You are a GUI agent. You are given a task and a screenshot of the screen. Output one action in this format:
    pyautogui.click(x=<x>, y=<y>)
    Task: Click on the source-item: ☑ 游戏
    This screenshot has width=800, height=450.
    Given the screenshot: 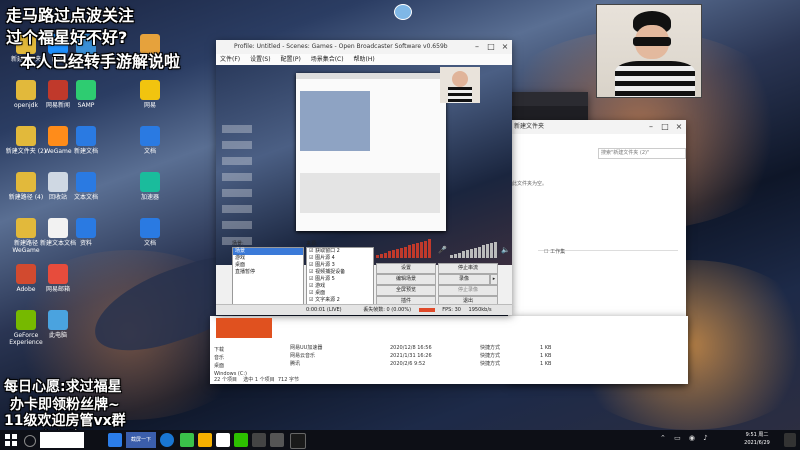 What is the action you would take?
    pyautogui.click(x=340, y=286)
    